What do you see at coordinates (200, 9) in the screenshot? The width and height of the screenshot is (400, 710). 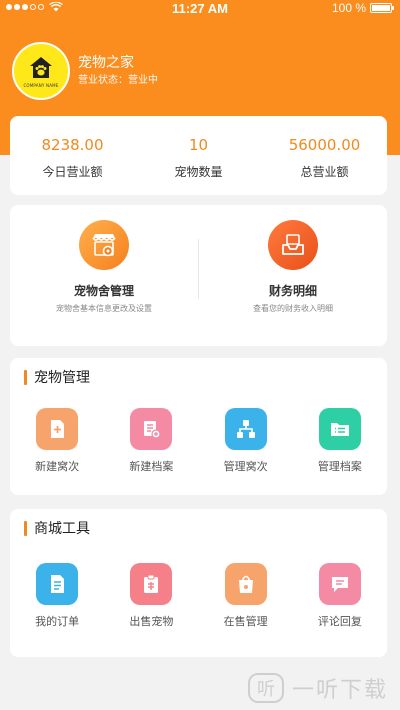 I see `status-bar: 11:27 AM 100 %` at bounding box center [200, 9].